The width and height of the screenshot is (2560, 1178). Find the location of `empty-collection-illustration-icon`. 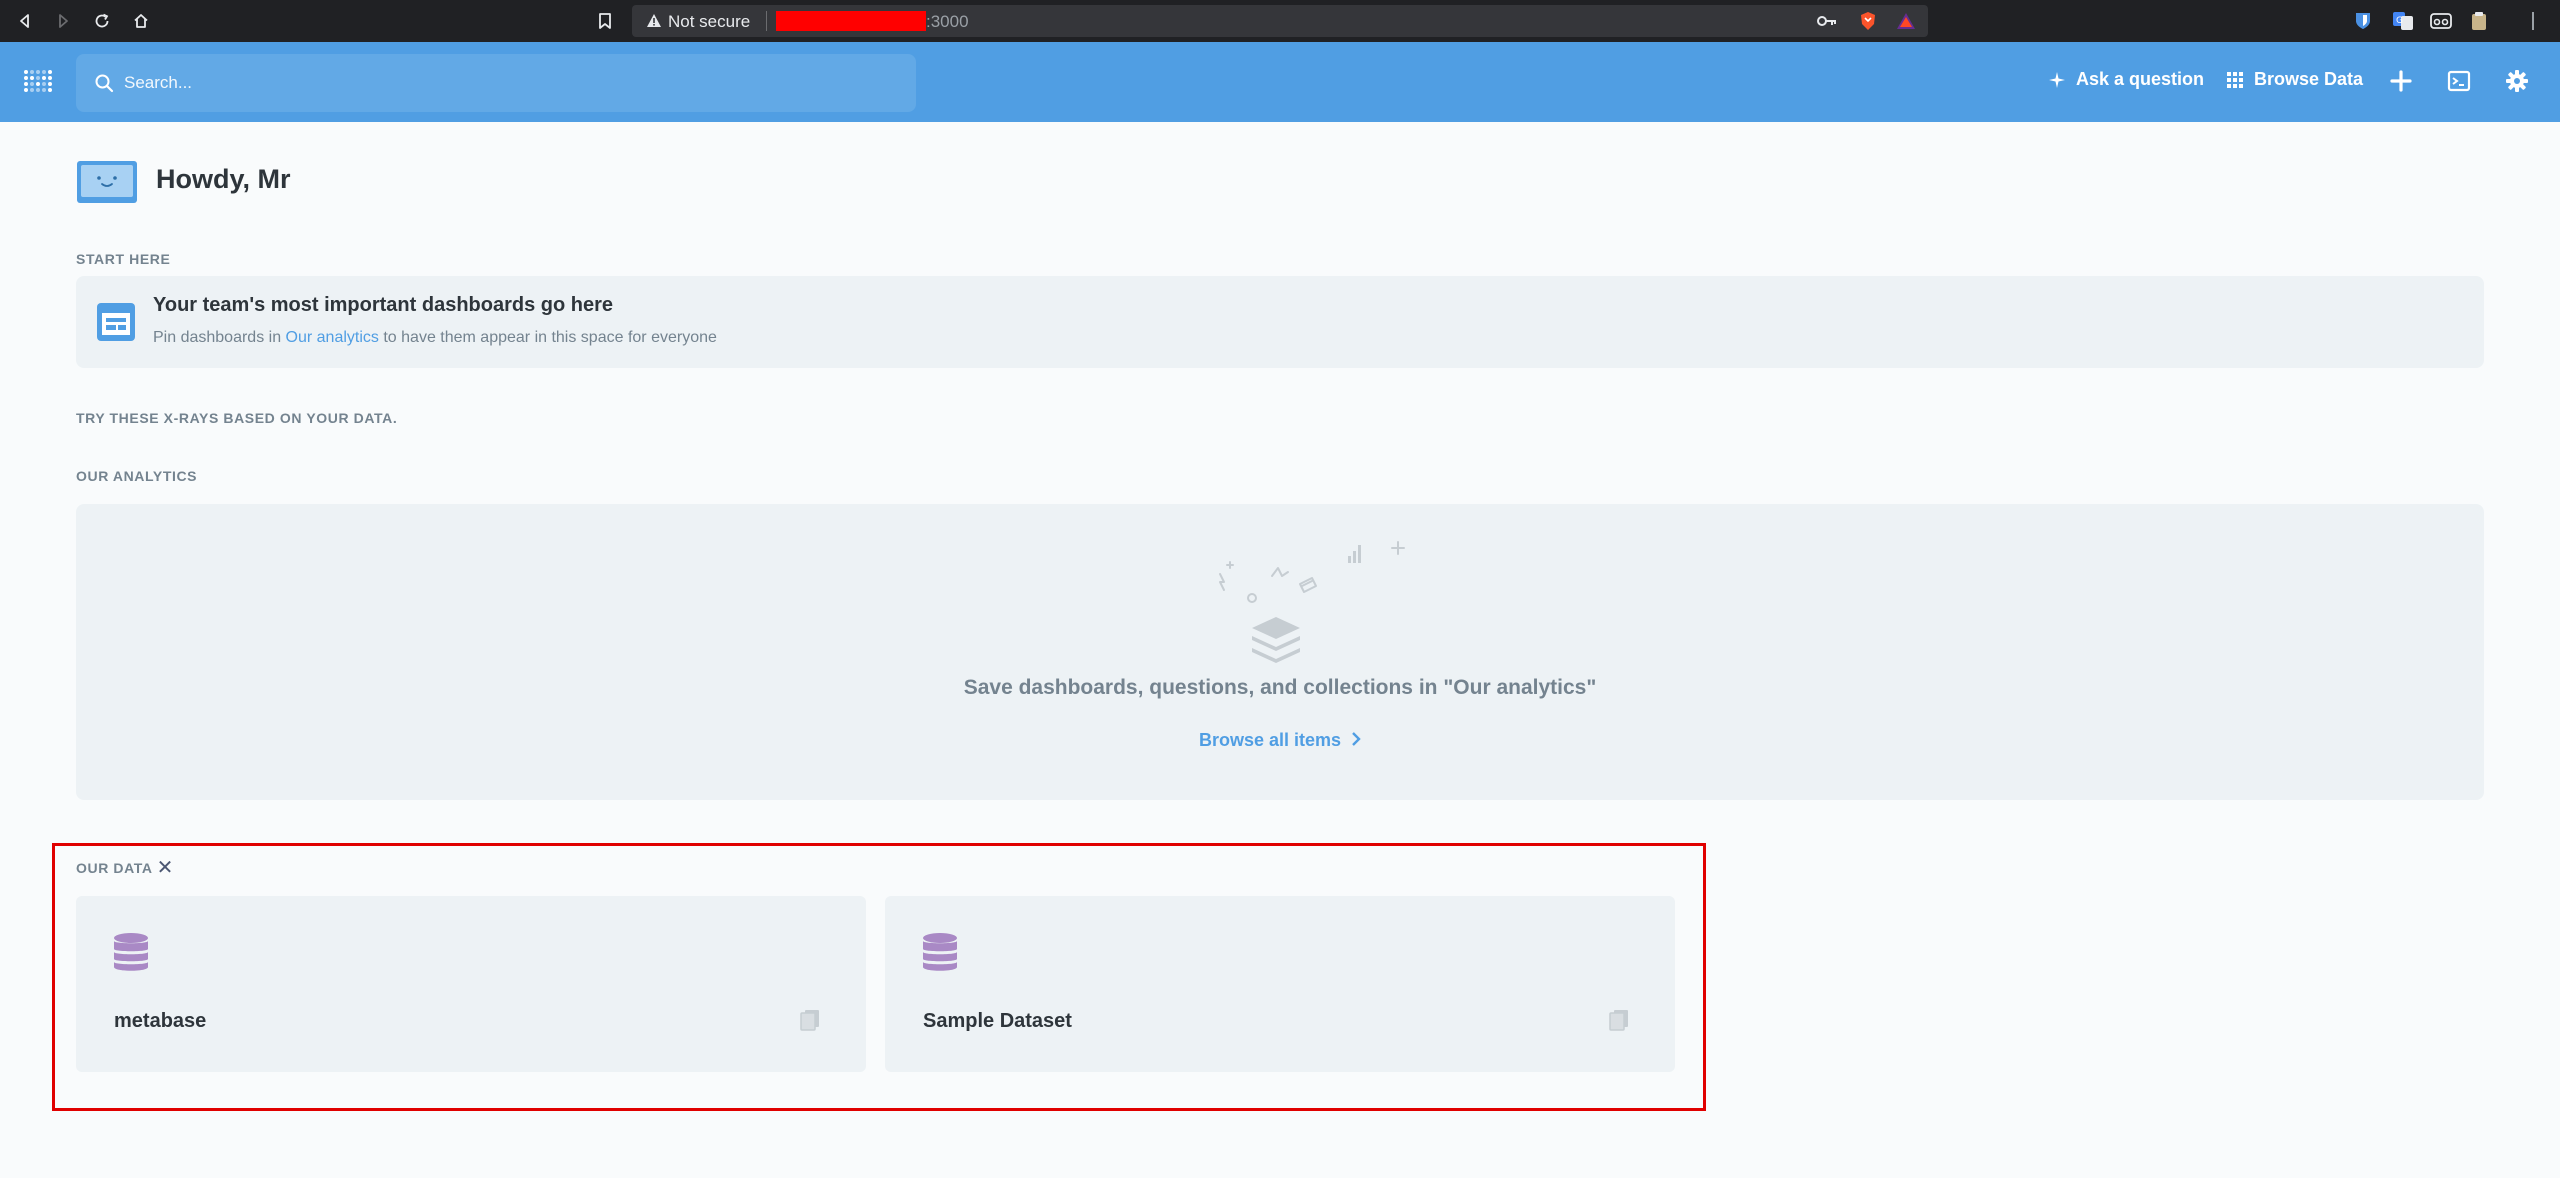

empty-collection-illustration-icon is located at coordinates (1325, 602).